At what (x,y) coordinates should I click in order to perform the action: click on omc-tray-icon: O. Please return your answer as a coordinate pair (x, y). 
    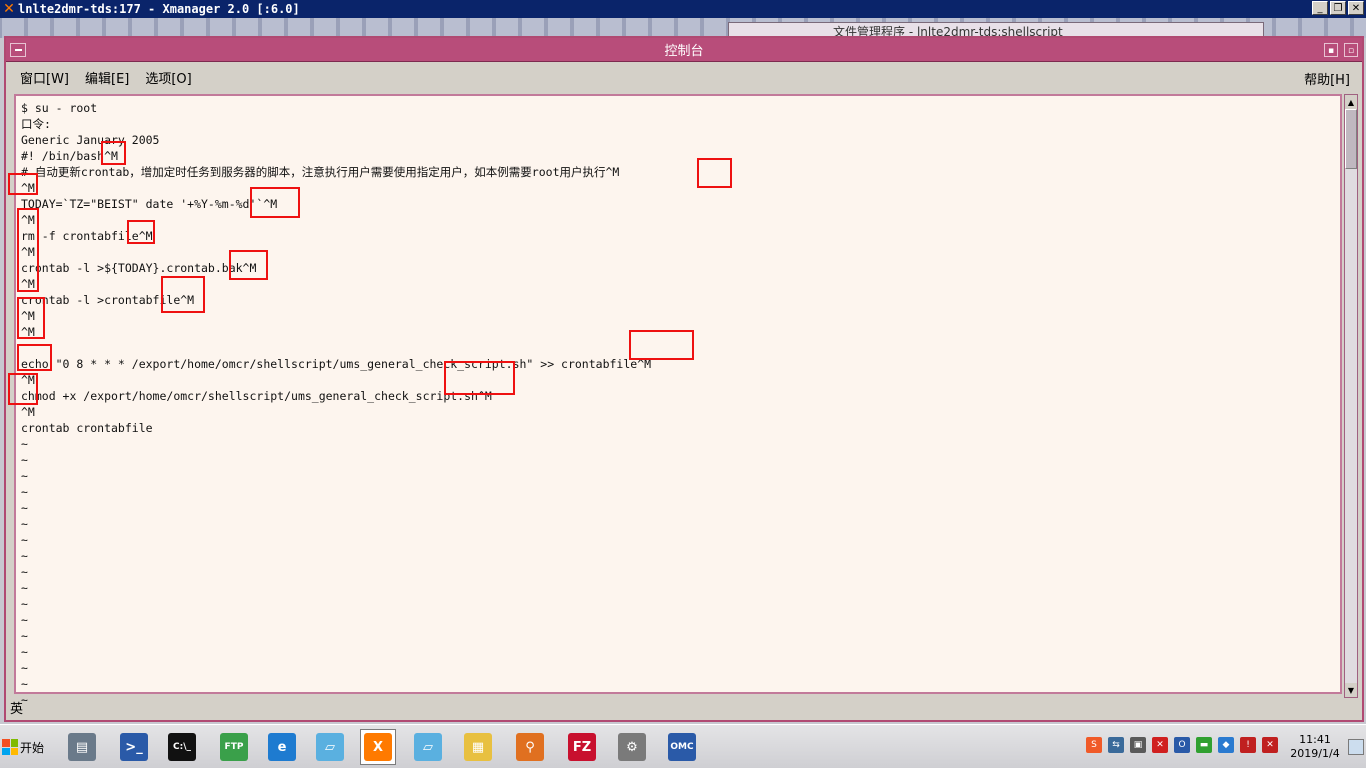
    Looking at the image, I should click on (1182, 745).